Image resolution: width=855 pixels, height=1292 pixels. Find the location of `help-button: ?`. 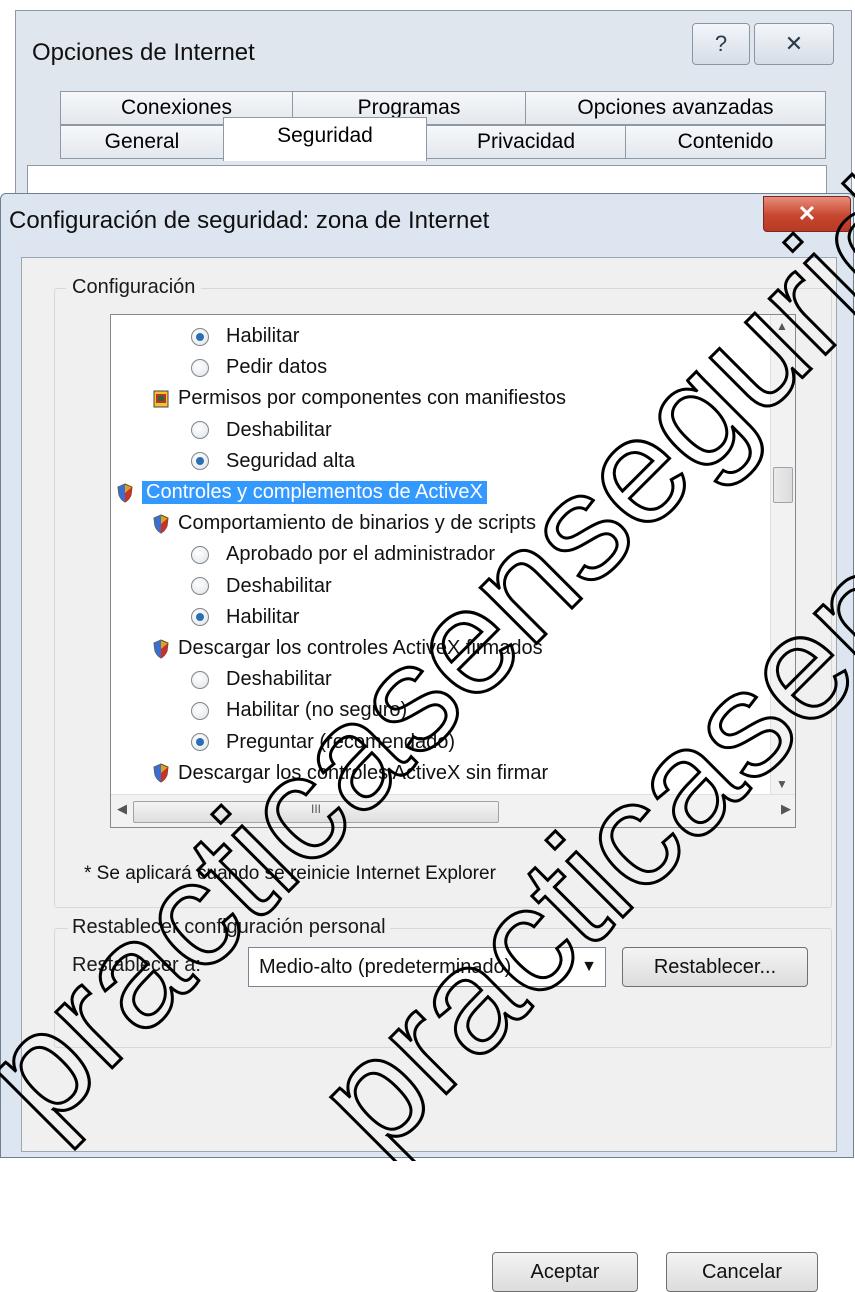

help-button: ? is located at coordinates (721, 44).